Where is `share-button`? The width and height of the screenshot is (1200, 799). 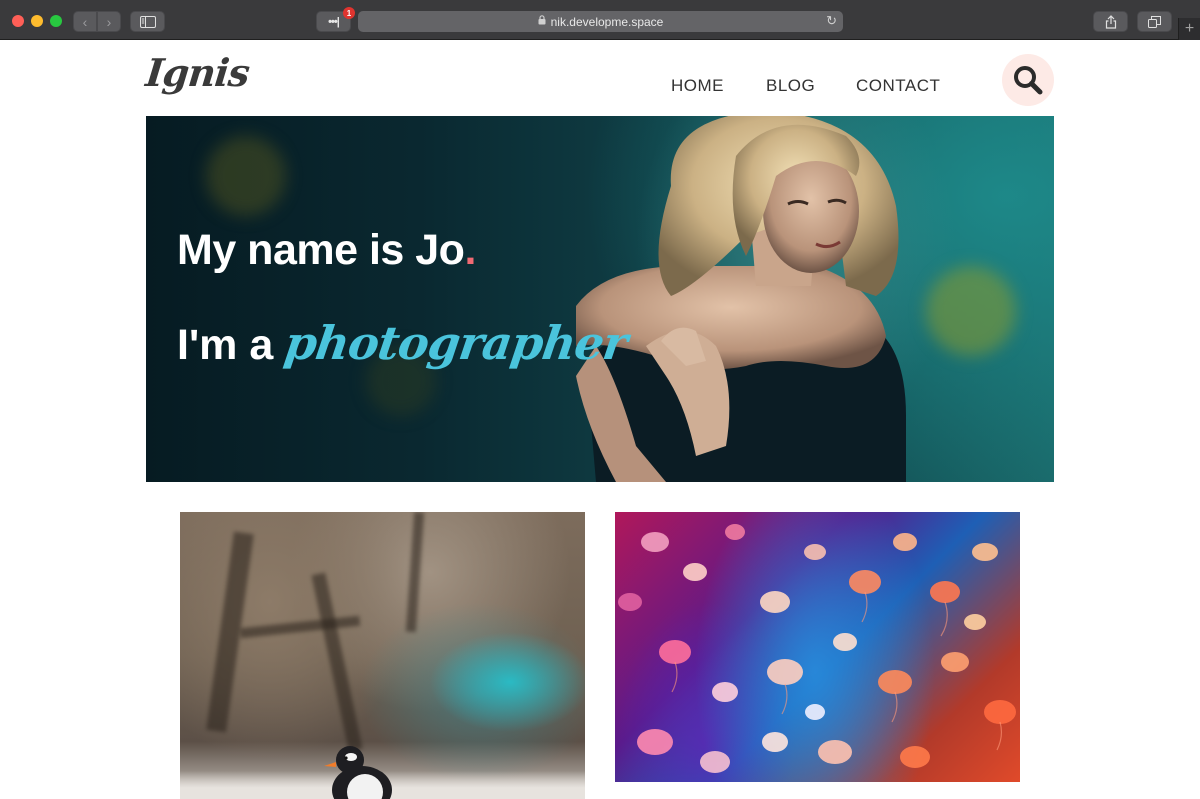
share-button is located at coordinates (1110, 21).